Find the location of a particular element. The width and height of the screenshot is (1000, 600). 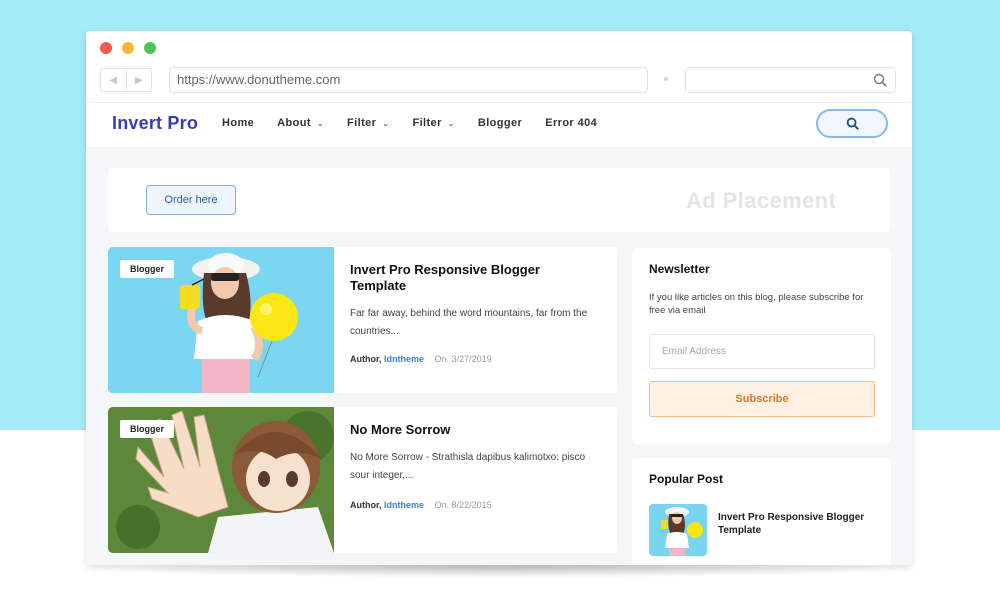

post-date: On. 8/22/2015 is located at coordinates (463, 505).